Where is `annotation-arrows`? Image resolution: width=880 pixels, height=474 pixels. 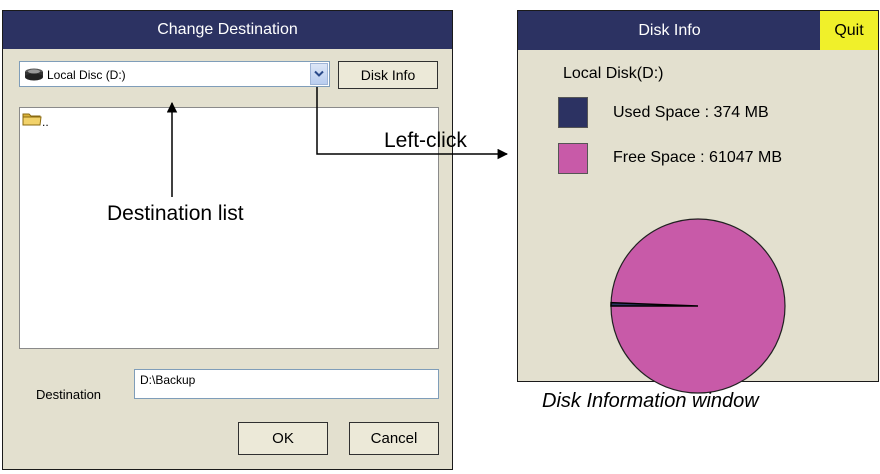 annotation-arrows is located at coordinates (337, 142).